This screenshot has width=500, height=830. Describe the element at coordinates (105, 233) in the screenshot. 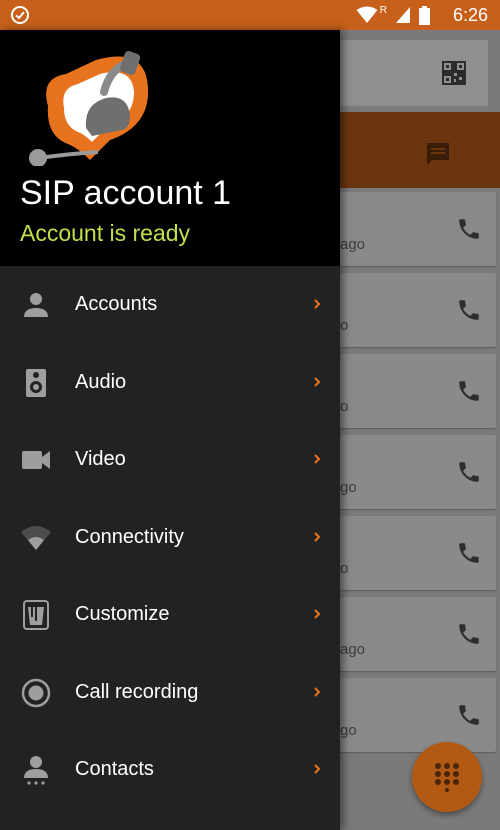

I see `account-status: Account is ready` at that location.